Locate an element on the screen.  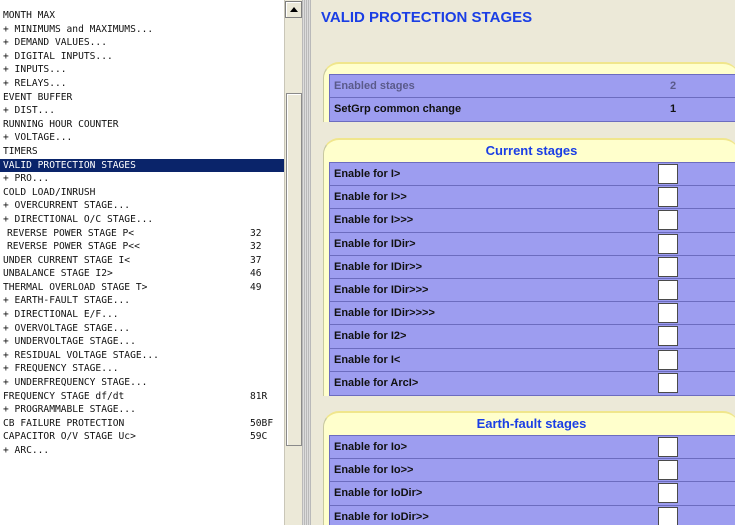
menu-item-label: VALID PROTECTION STAGES is located at coordinates (69, 165).